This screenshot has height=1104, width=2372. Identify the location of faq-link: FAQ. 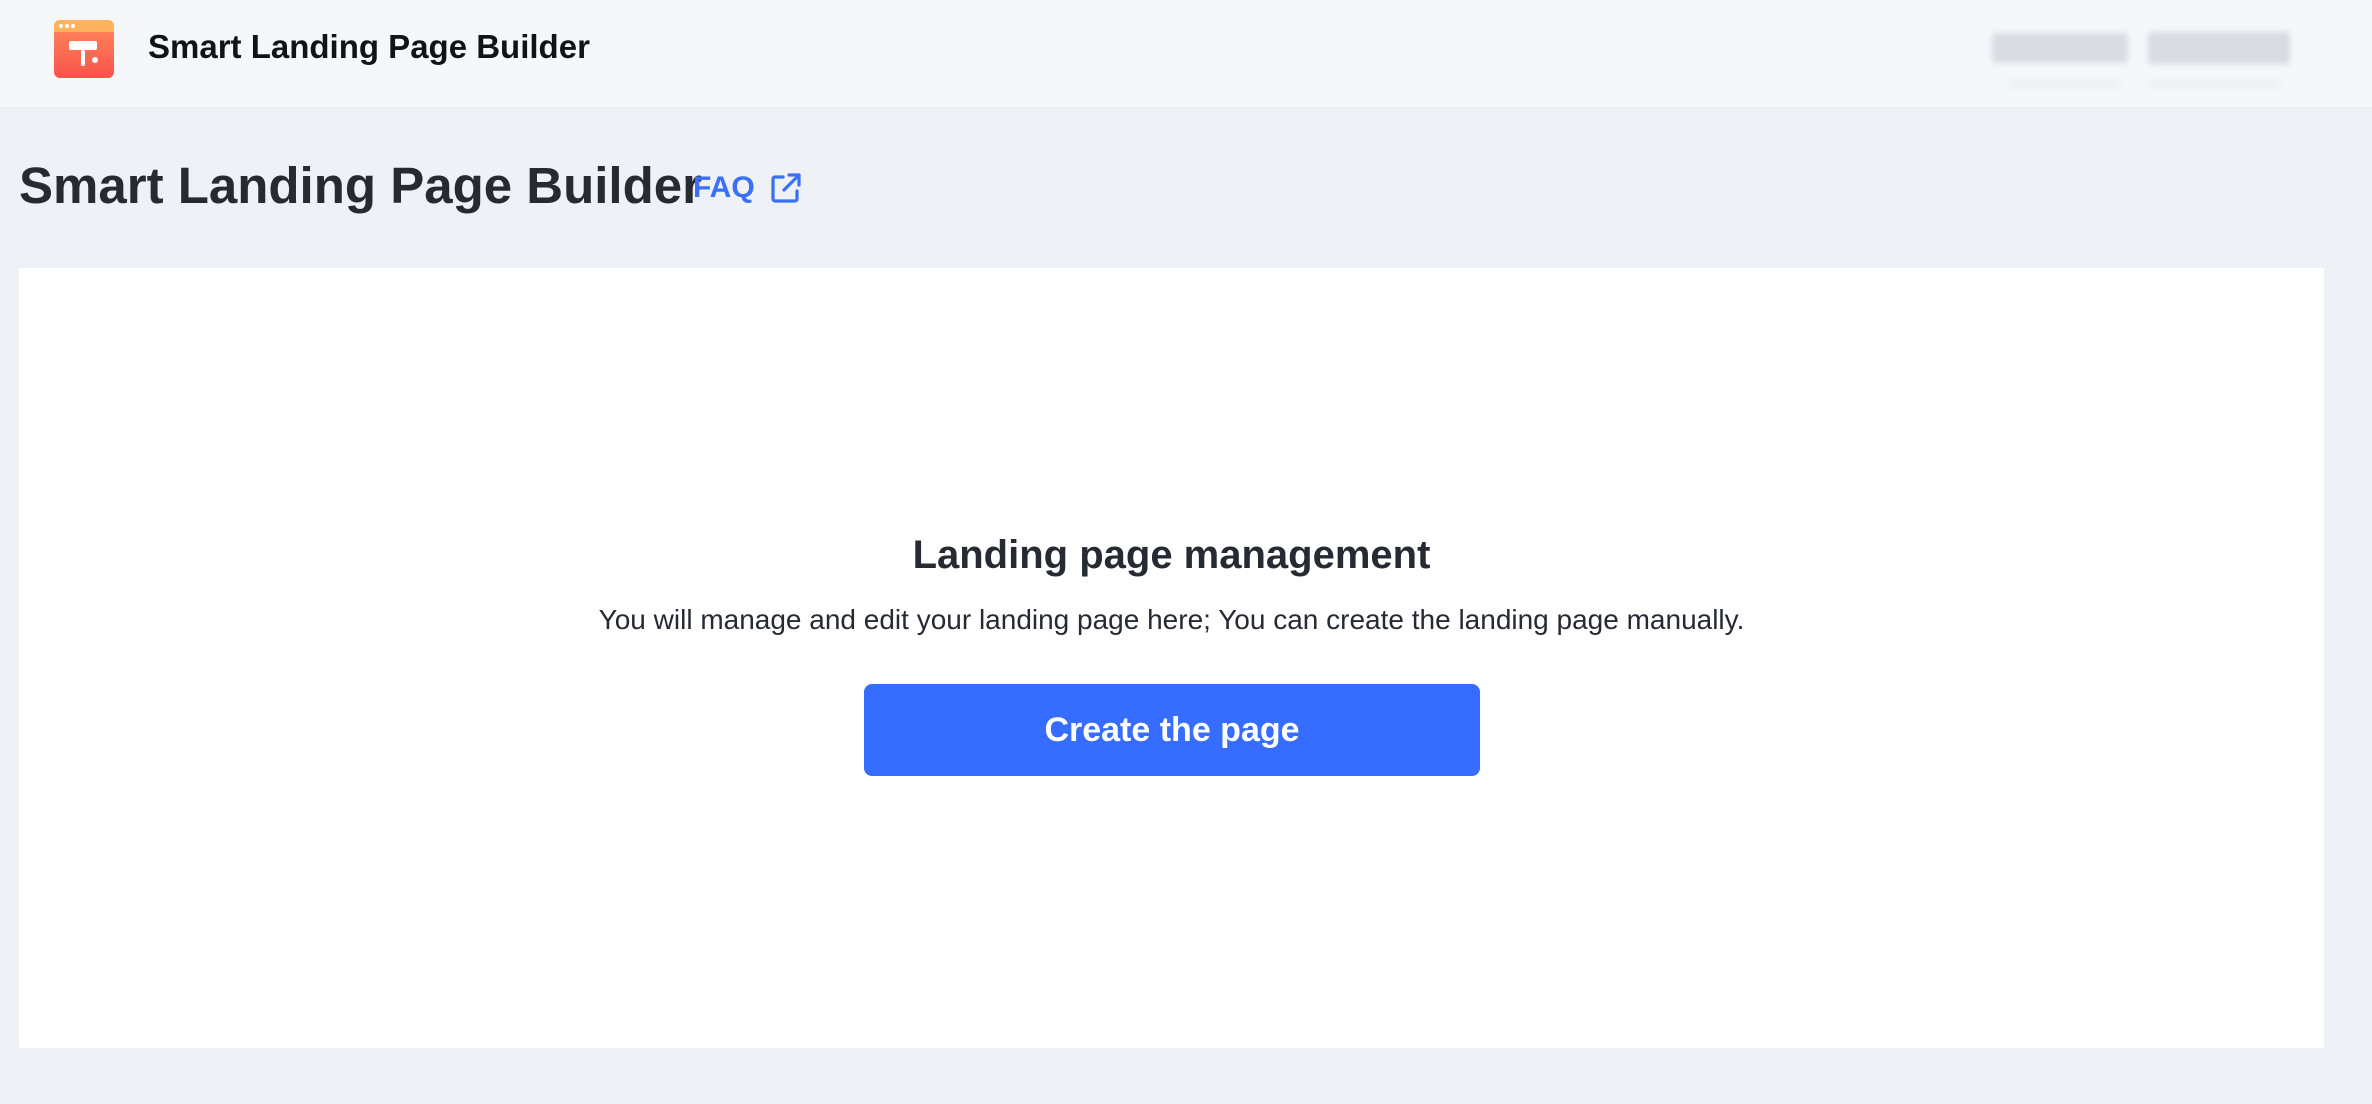
(748, 188).